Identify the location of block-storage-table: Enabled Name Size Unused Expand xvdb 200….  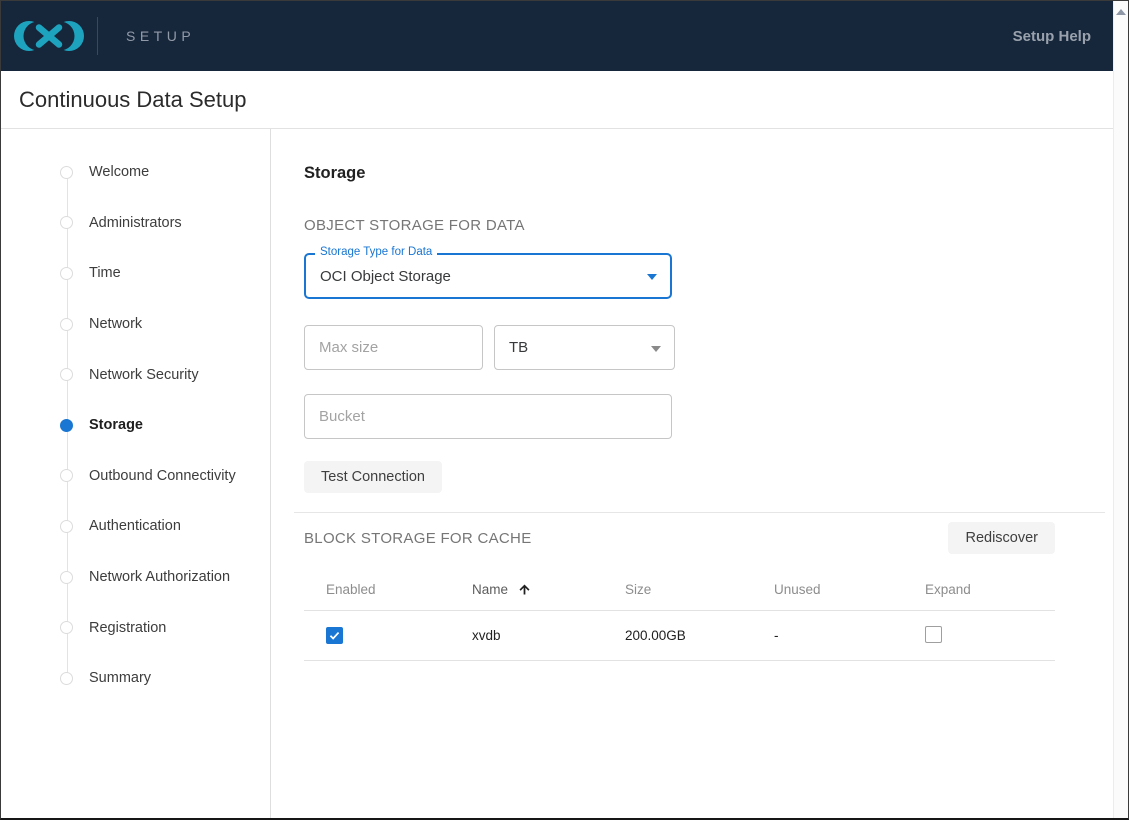
(679, 615).